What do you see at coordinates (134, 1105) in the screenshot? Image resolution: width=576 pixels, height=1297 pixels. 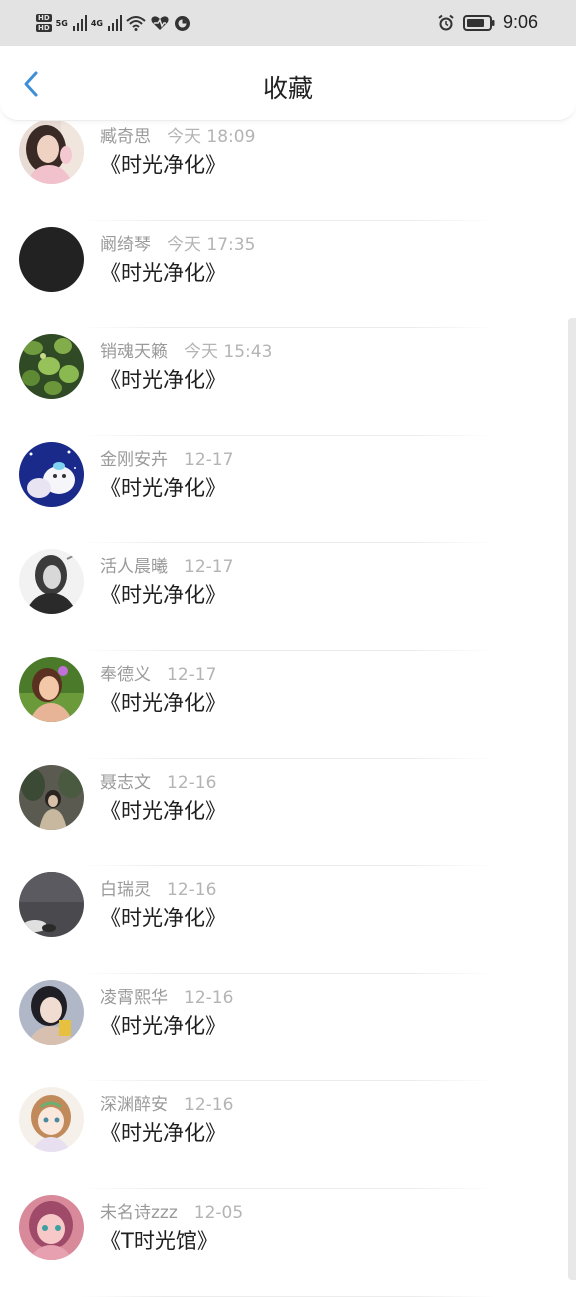 I see `user-name: 深渊醉安` at bounding box center [134, 1105].